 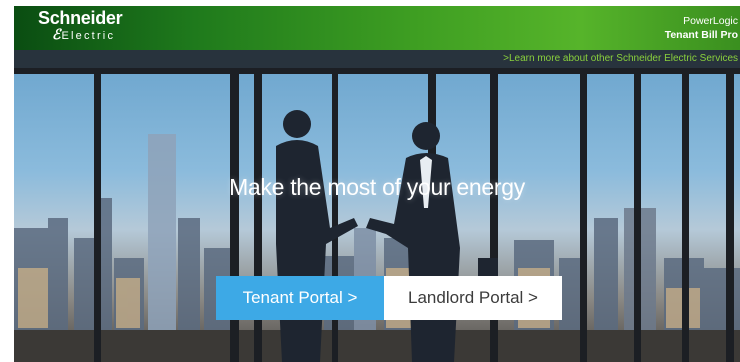 What do you see at coordinates (56, 34) in the screenshot?
I see `logo-e-icon: ℰ` at bounding box center [56, 34].